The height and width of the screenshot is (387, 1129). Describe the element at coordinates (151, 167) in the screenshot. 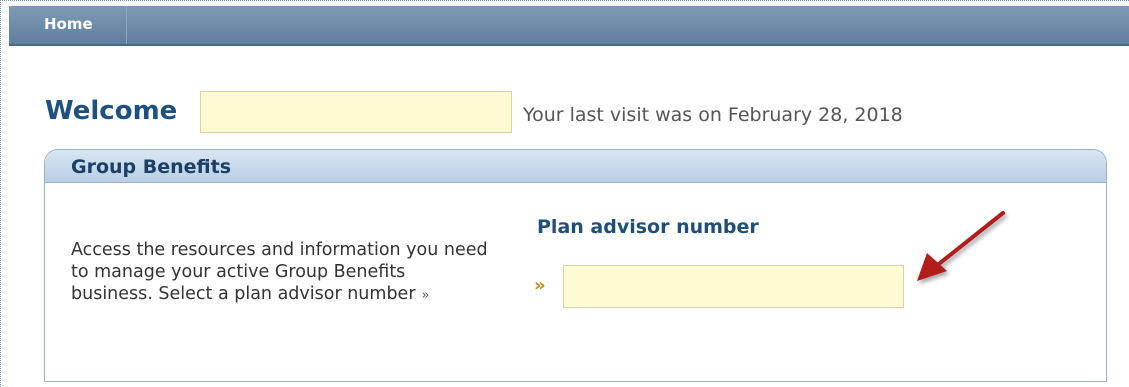

I see `panel-title: Group Benefits` at that location.